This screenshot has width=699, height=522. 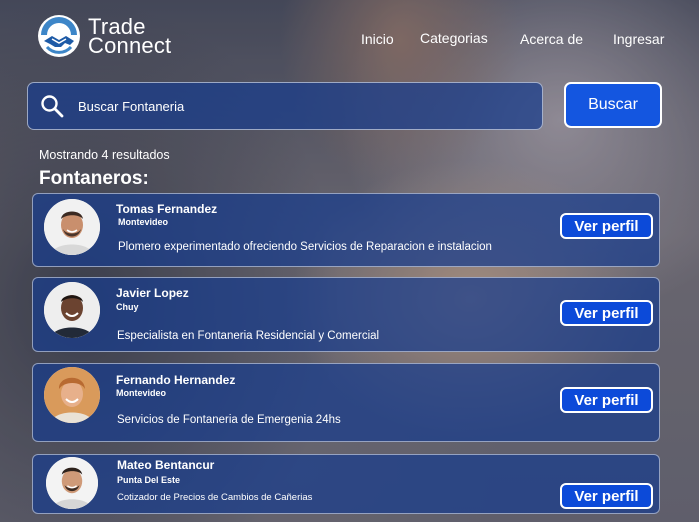 I want to click on professional-city: Punta Del Este, so click(x=149, y=480).